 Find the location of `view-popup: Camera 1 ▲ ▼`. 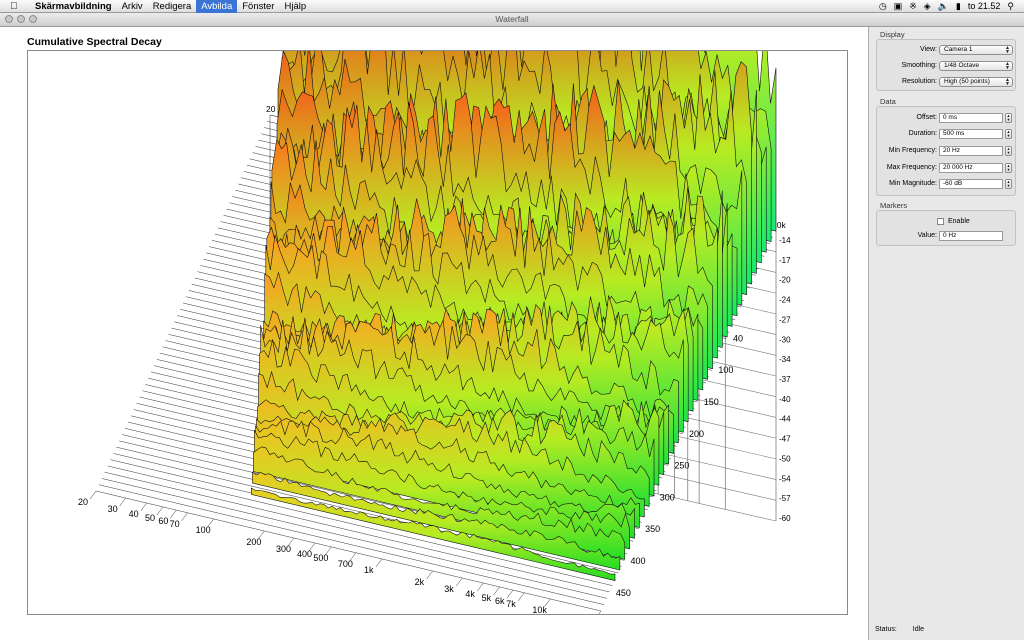

view-popup: Camera 1 ▲ ▼ is located at coordinates (976, 50).